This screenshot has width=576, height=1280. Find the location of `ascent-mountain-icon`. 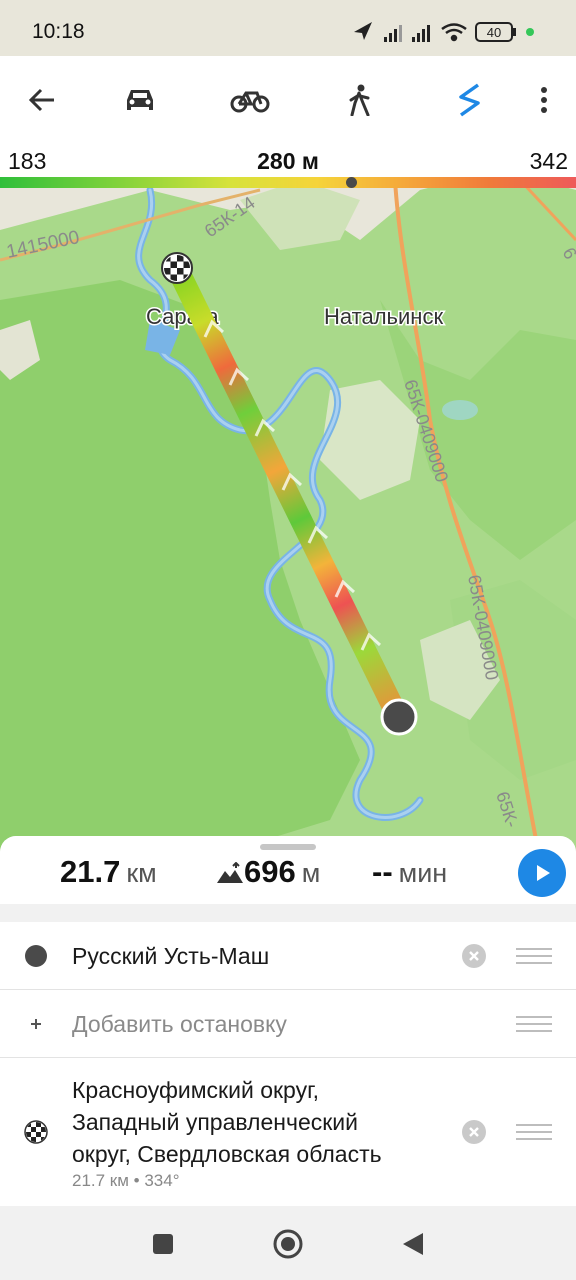

ascent-mountain-icon is located at coordinates (230, 872).